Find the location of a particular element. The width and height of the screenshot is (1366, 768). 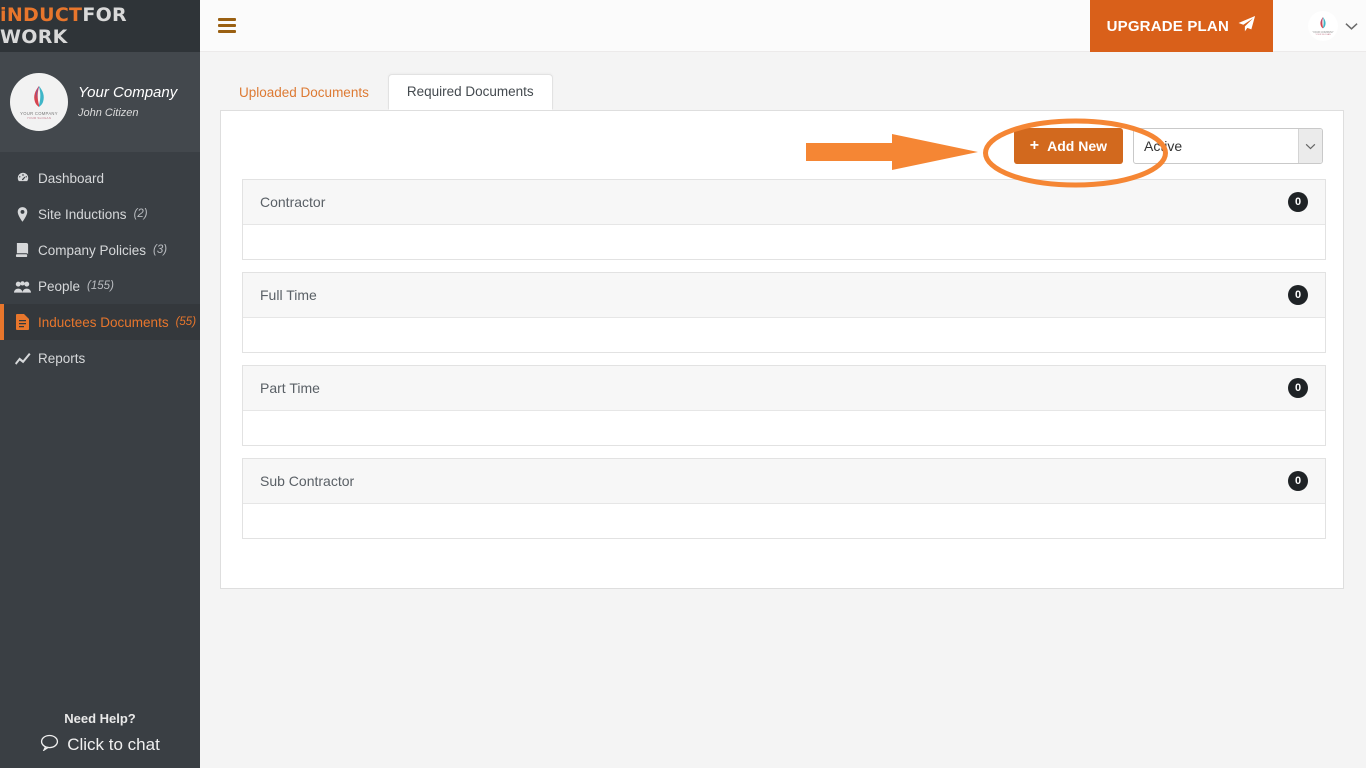

add-new-label: Add New is located at coordinates (1077, 146).